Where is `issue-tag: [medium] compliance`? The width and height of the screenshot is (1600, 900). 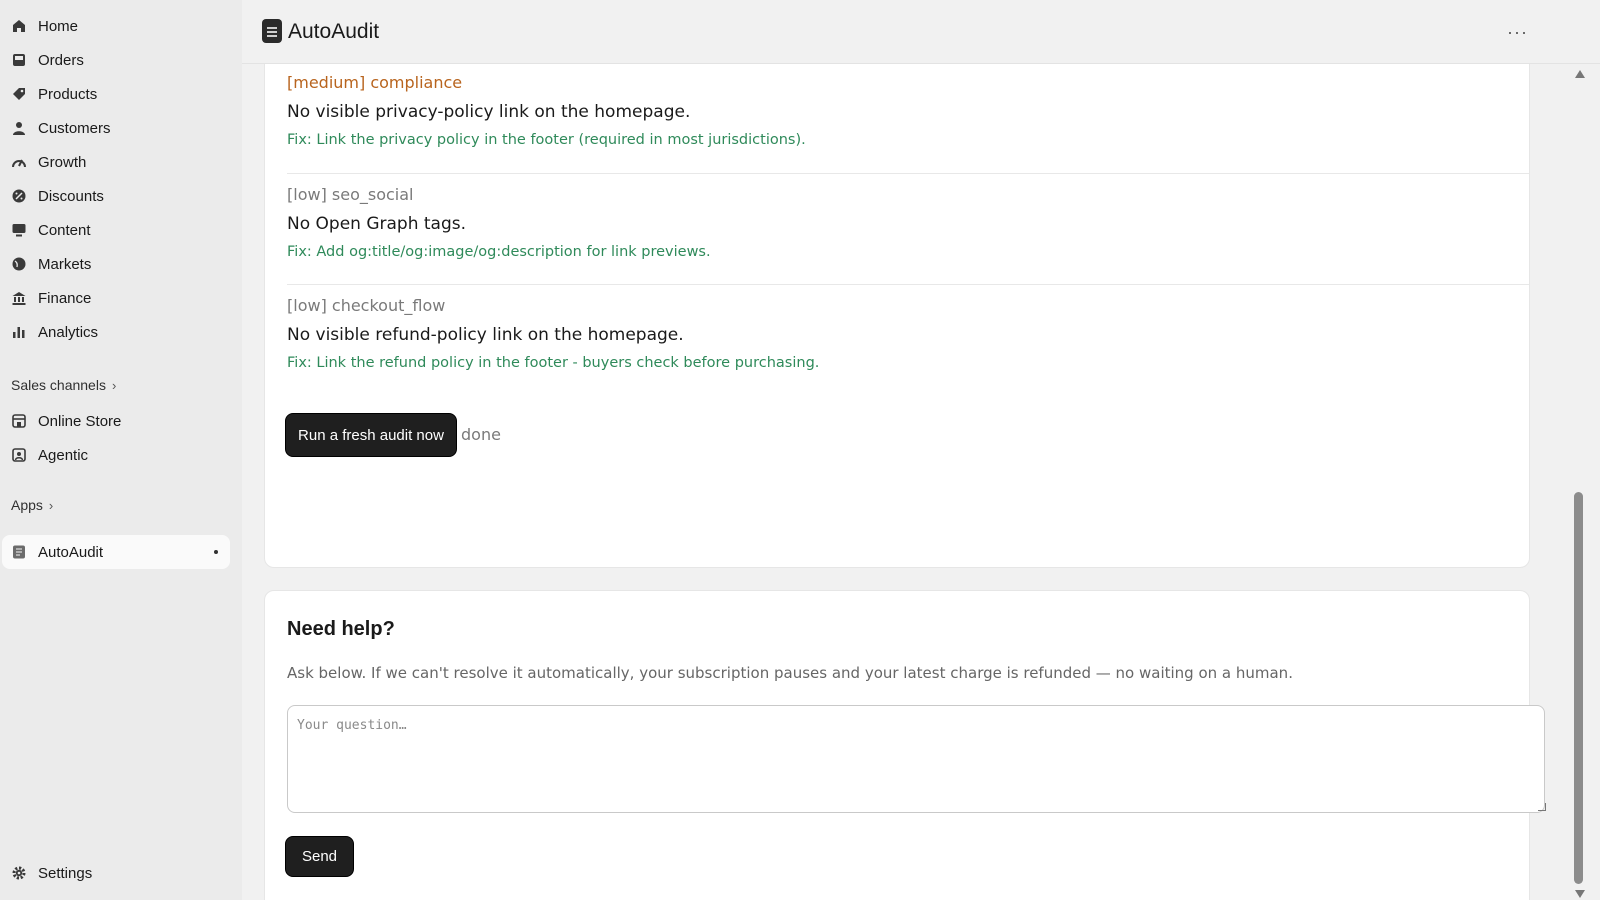 issue-tag: [medium] compliance is located at coordinates (375, 82).